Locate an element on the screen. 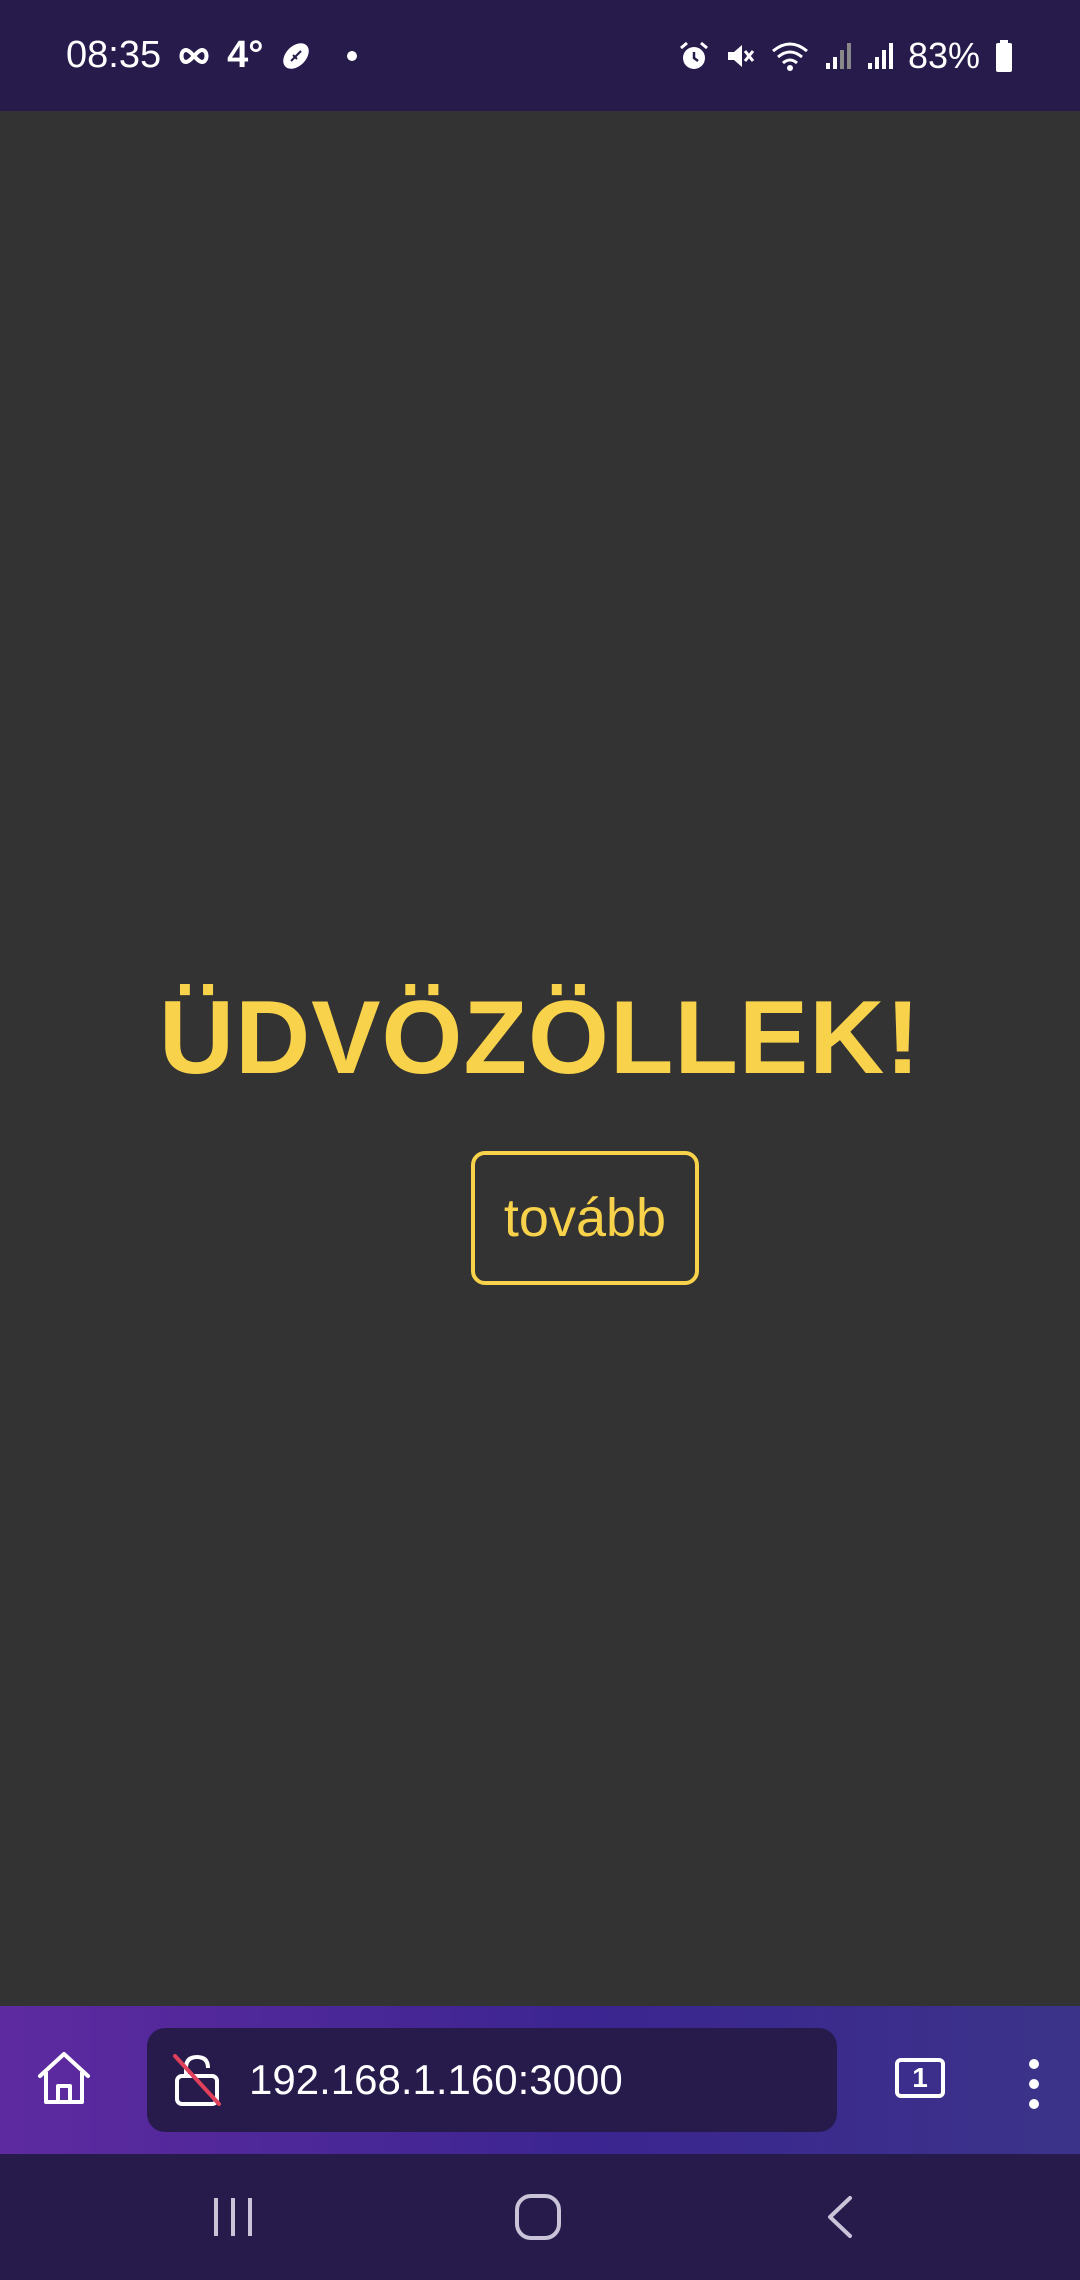 This screenshot has height=2280, width=1080. recent-apps-icon is located at coordinates (233, 2217).